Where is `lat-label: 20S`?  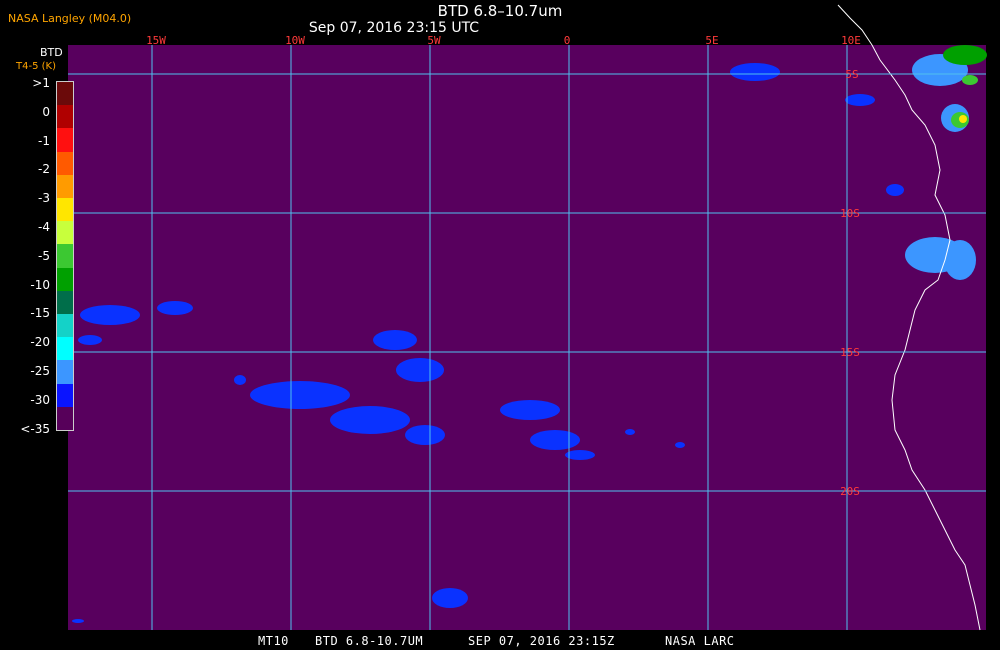
lat-label: 20S is located at coordinates (850, 491).